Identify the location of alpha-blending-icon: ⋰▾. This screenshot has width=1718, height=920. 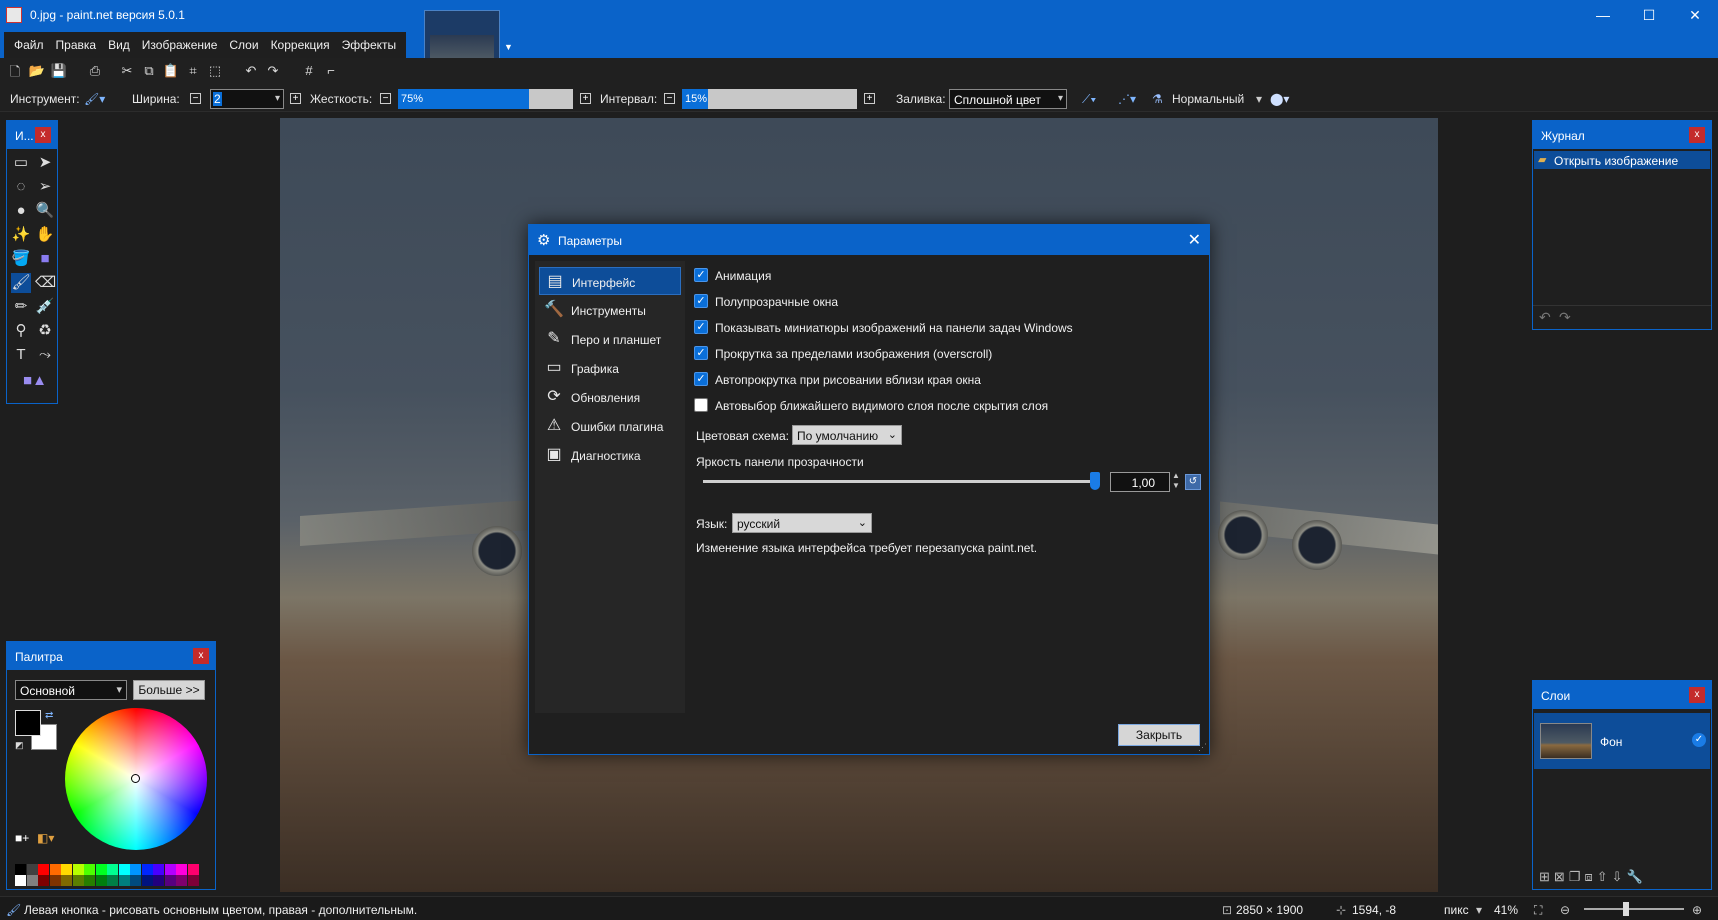
(1127, 99).